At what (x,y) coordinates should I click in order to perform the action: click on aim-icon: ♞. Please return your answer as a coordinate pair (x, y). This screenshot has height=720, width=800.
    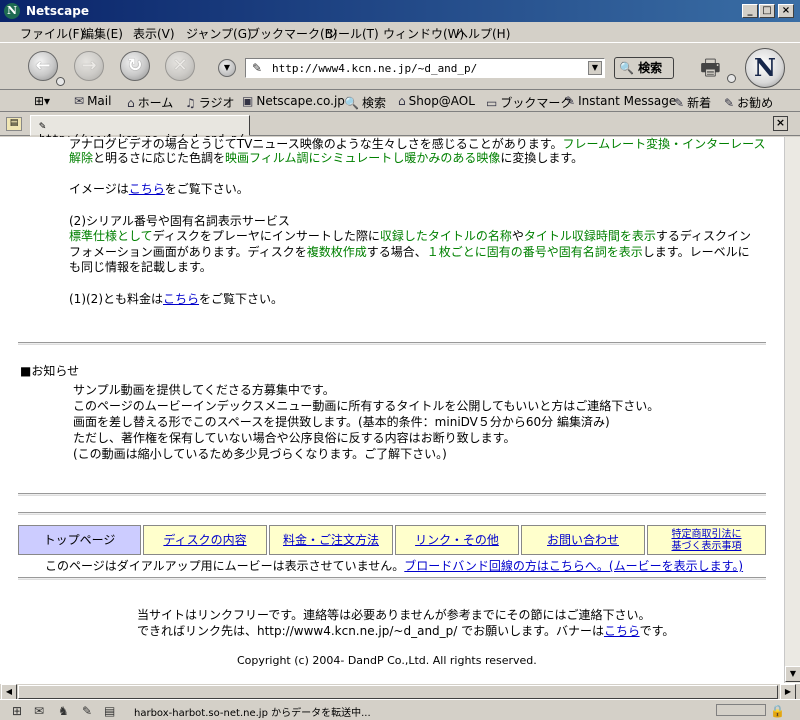
    Looking at the image, I should click on (63, 711).